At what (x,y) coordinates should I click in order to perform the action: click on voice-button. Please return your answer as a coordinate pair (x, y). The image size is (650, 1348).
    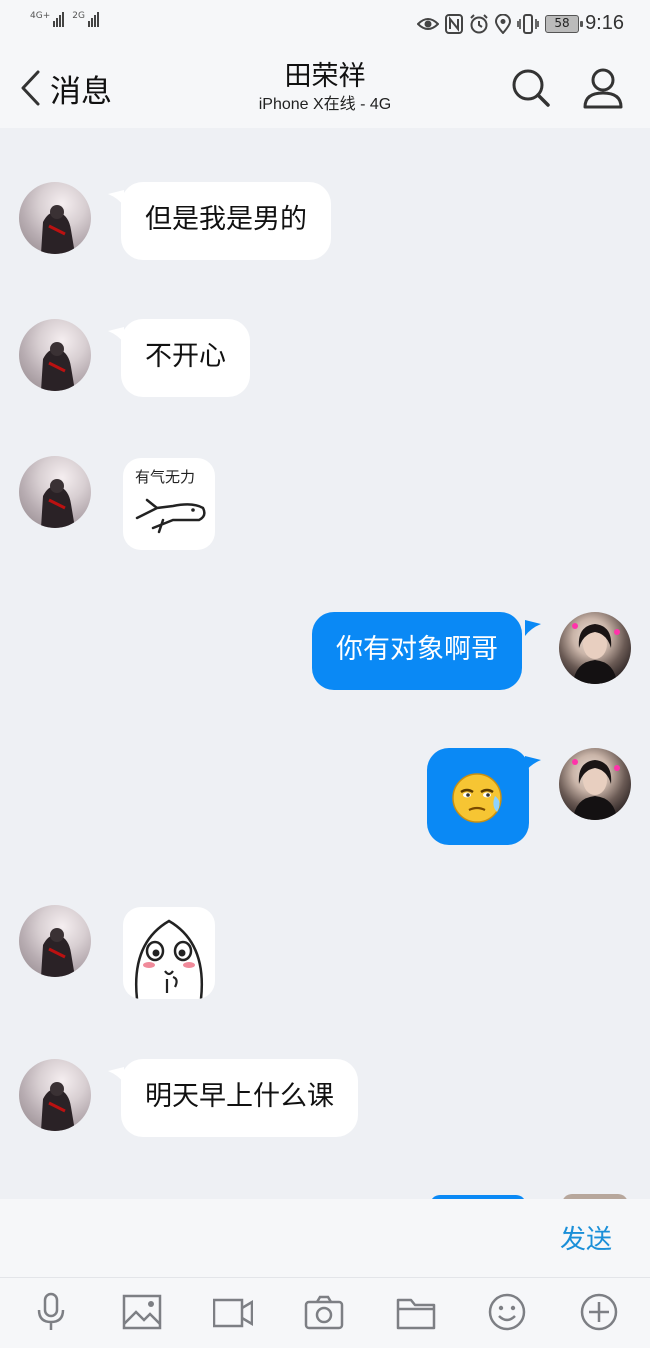
    Looking at the image, I should click on (51, 1312).